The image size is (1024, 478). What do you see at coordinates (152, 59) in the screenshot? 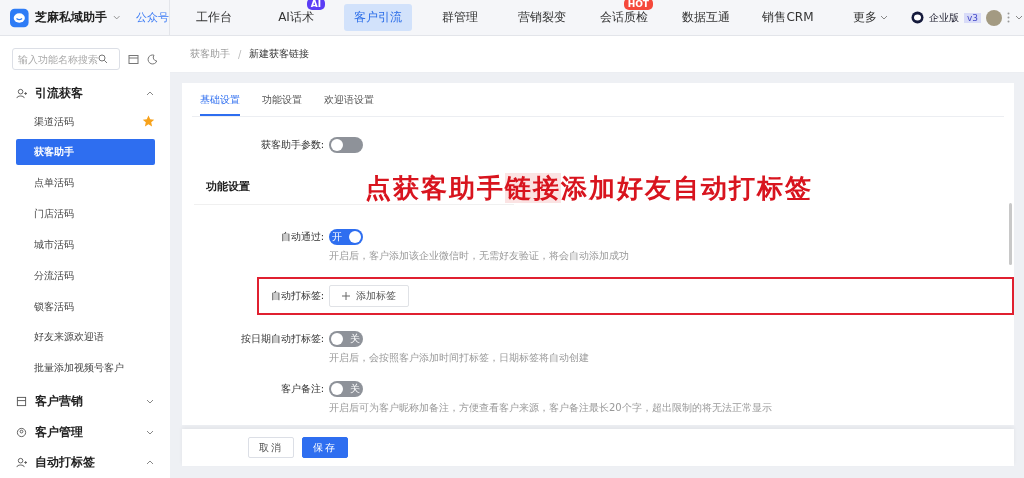
I see `moon-icon` at bounding box center [152, 59].